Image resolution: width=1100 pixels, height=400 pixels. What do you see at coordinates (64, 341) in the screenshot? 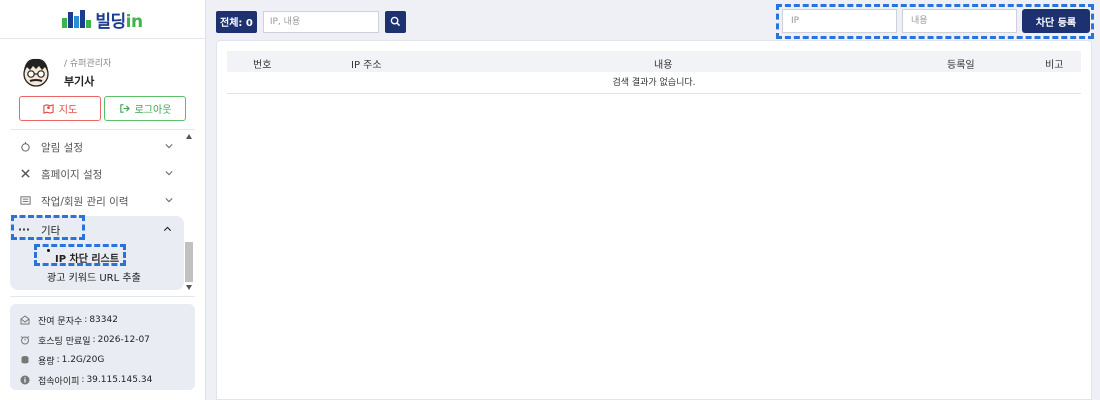
I see `info-label: 호스팅 만료일` at bounding box center [64, 341].